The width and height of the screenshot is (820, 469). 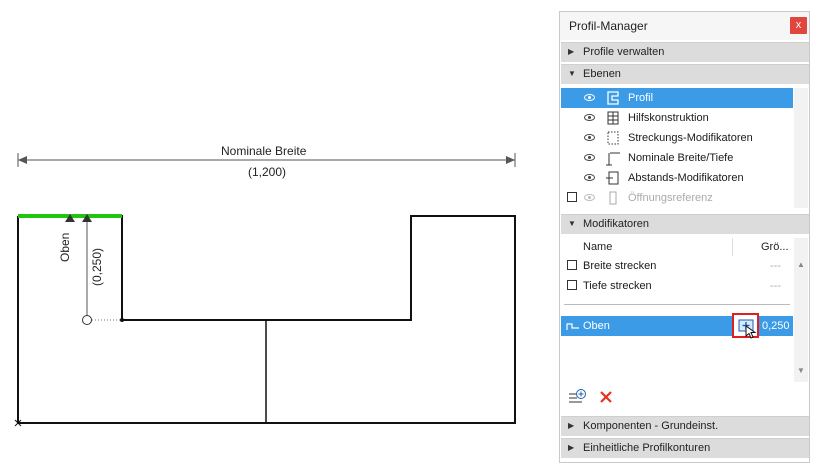 What do you see at coordinates (572, 197) in the screenshot?
I see `visibility-checkbox` at bounding box center [572, 197].